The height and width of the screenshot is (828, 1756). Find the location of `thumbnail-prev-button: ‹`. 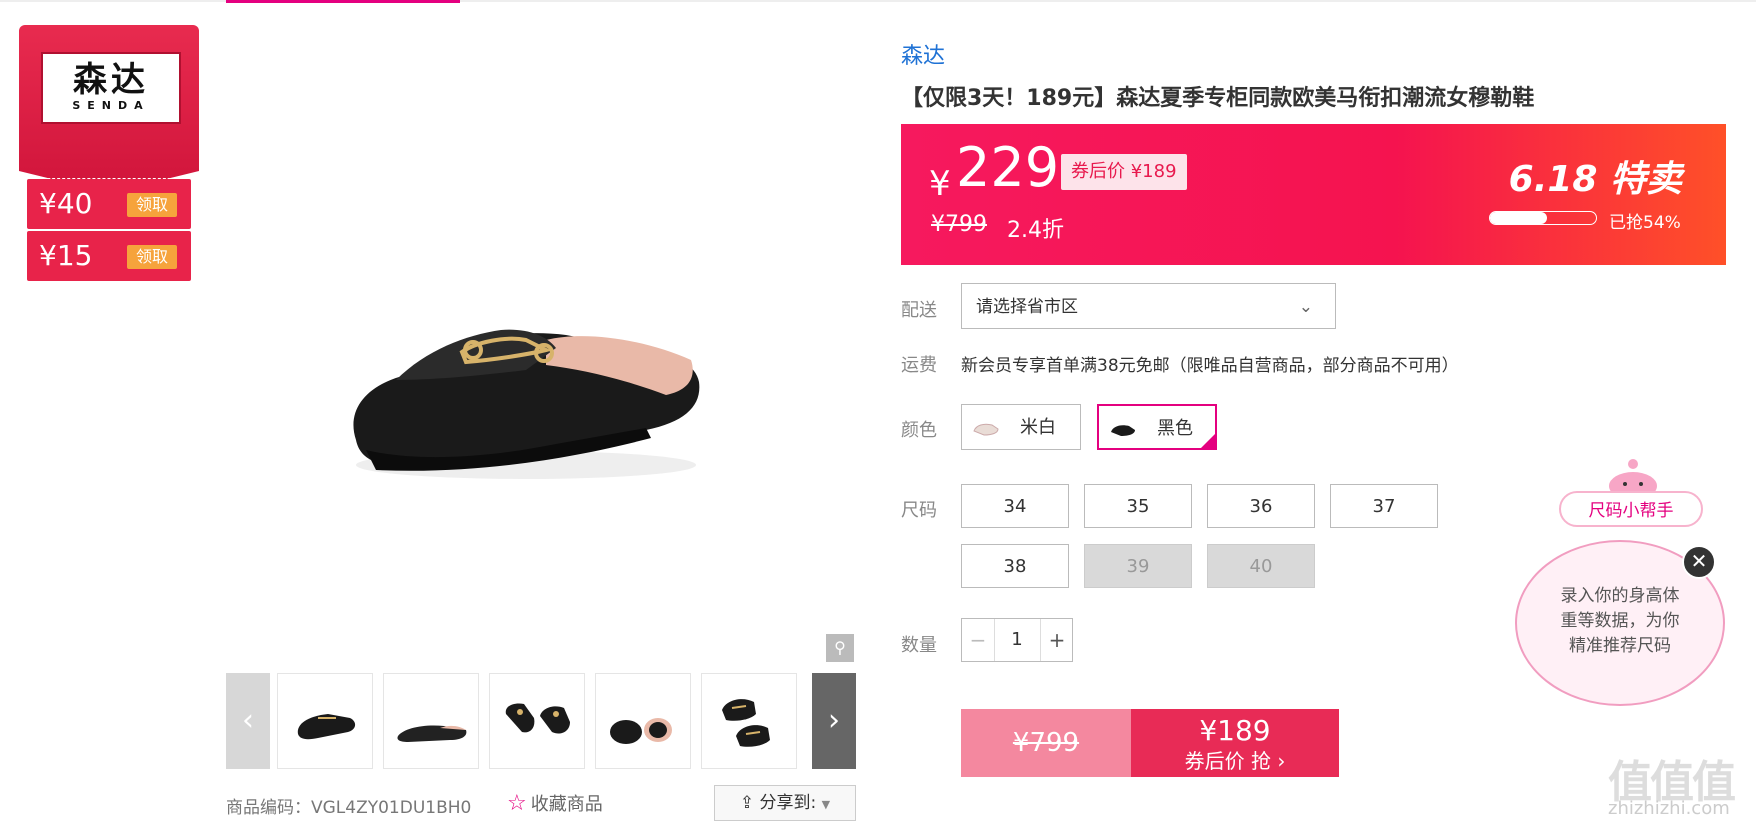

thumbnail-prev-button: ‹ is located at coordinates (248, 721).